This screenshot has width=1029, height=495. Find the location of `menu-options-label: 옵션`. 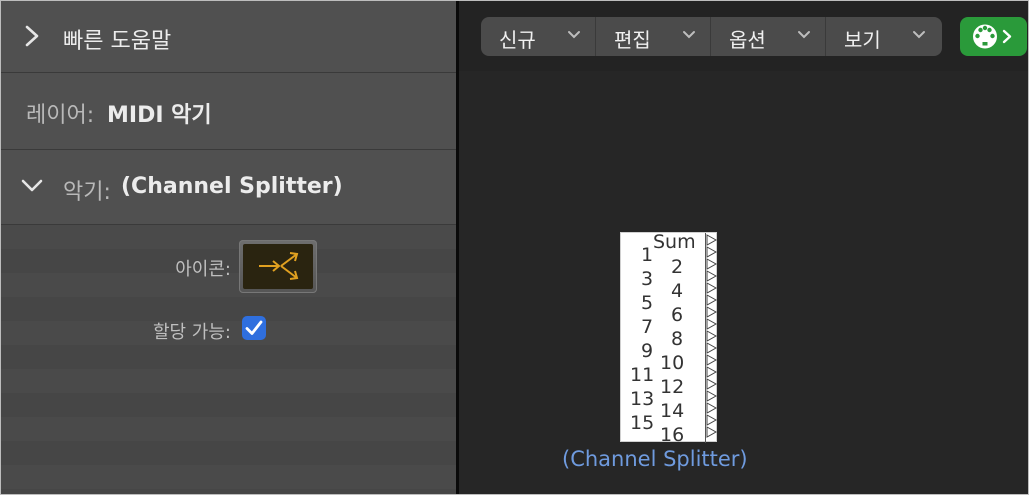

menu-options-label: 옵션 is located at coordinates (747, 40).